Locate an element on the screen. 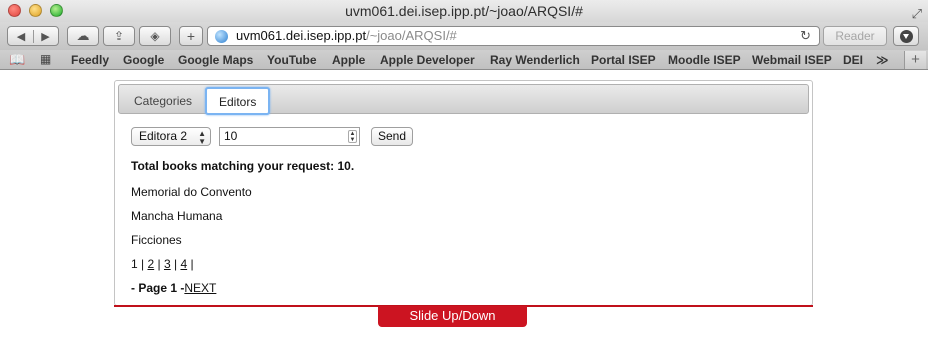 Image resolution: width=928 pixels, height=352 pixels. back-arrow-icon: ◀ is located at coordinates (21, 36).